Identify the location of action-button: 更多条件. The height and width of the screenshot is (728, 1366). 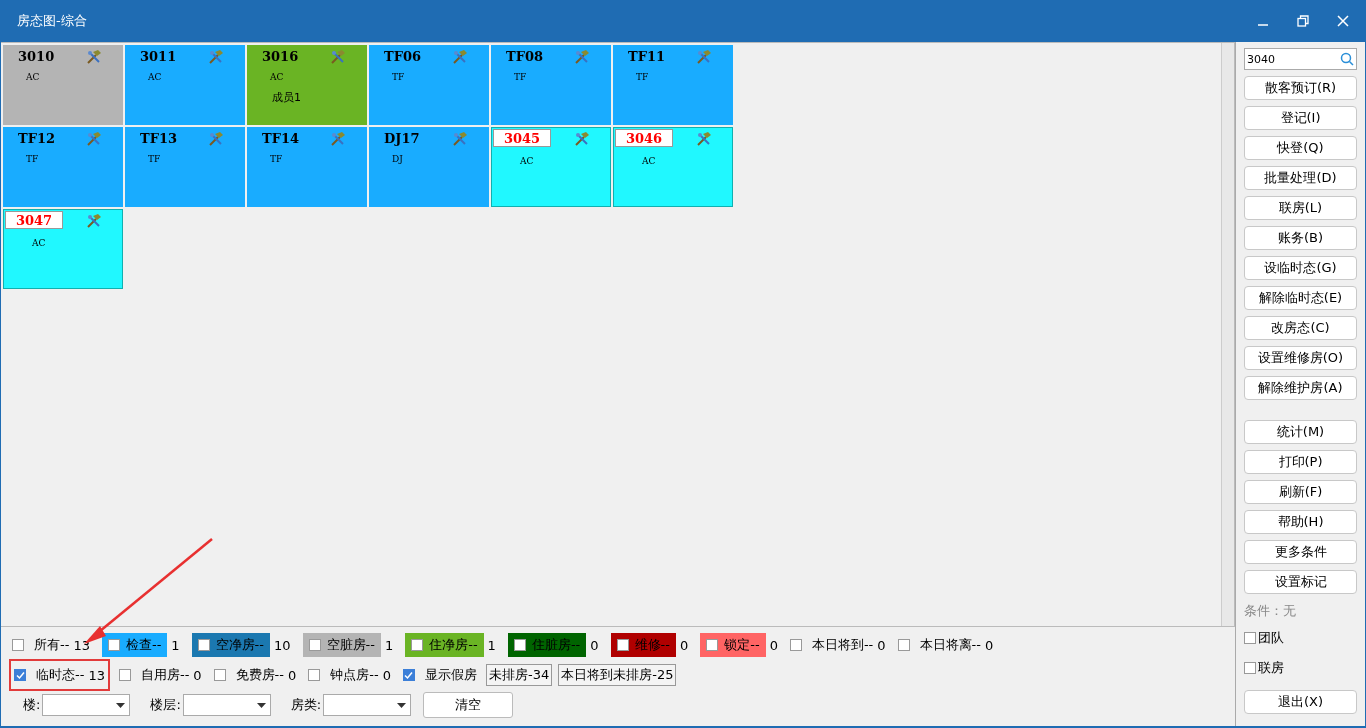
(1300, 552).